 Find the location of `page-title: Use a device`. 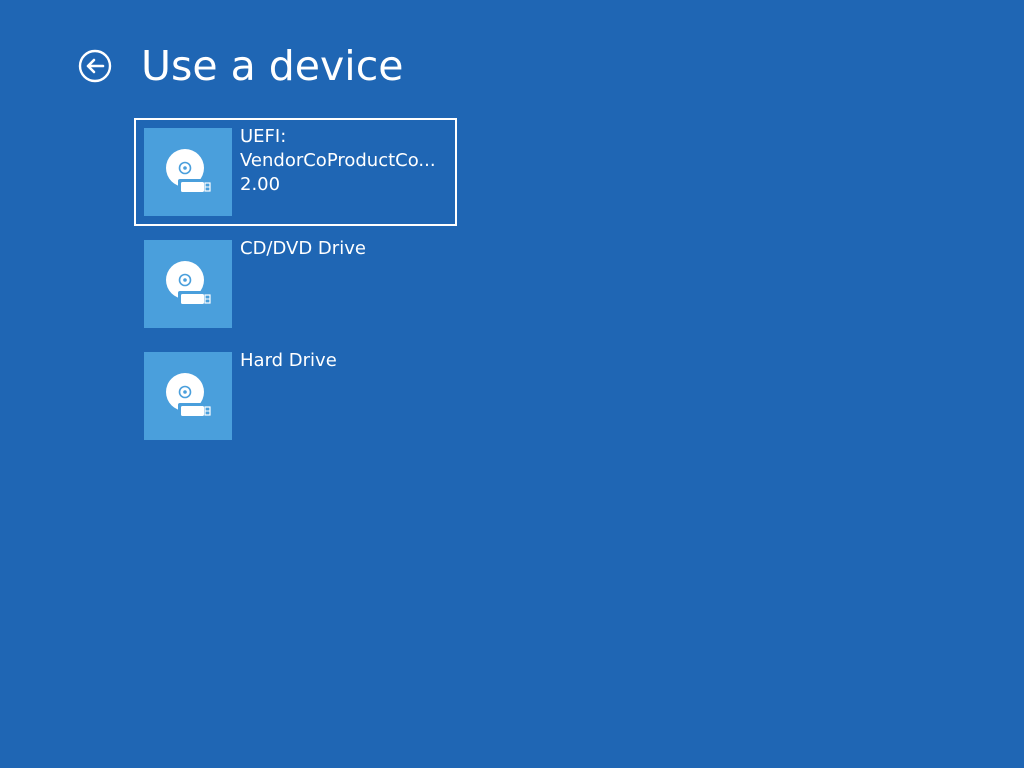

page-title: Use a device is located at coordinates (272, 66).